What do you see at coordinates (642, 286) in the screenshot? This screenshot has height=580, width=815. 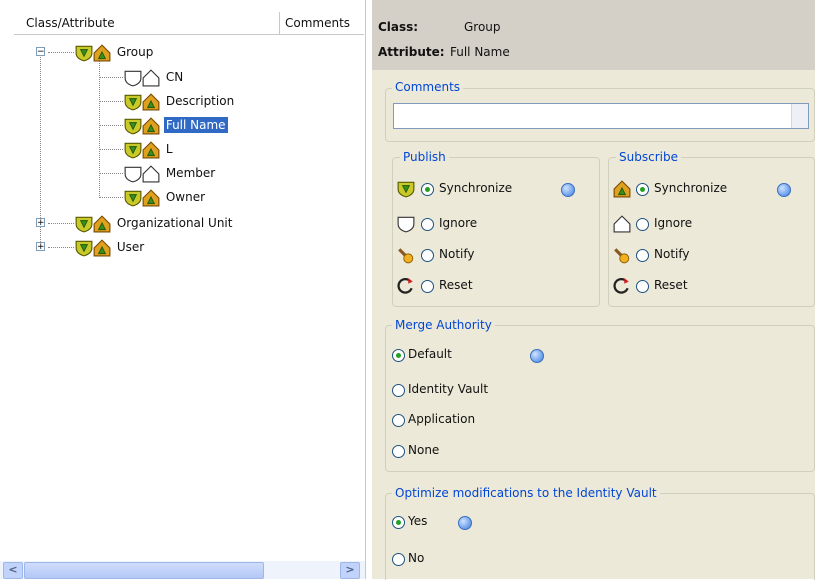 I see `subscribe-reset-radio` at bounding box center [642, 286].